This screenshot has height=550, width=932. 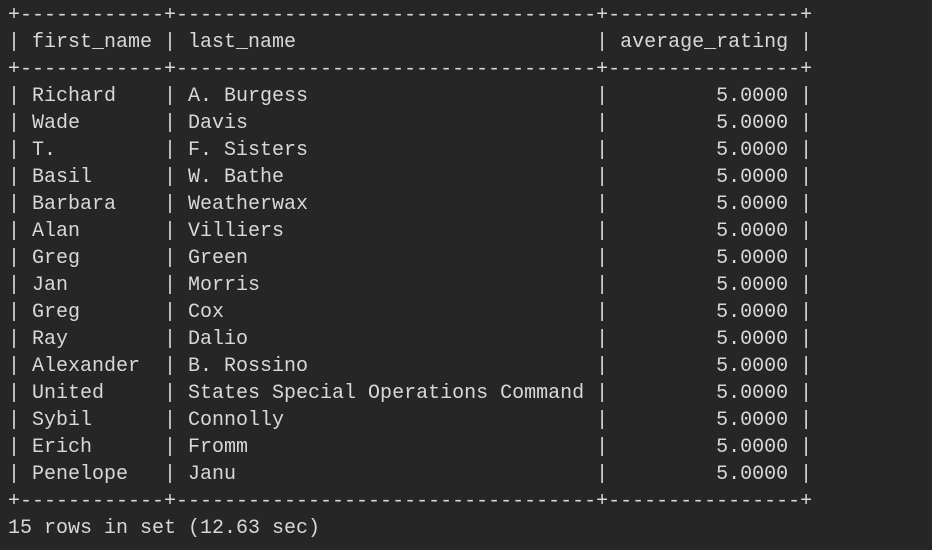 What do you see at coordinates (410, 231) in the screenshot?
I see `table-row: | Alan | Villiers | 5.0000 |` at bounding box center [410, 231].